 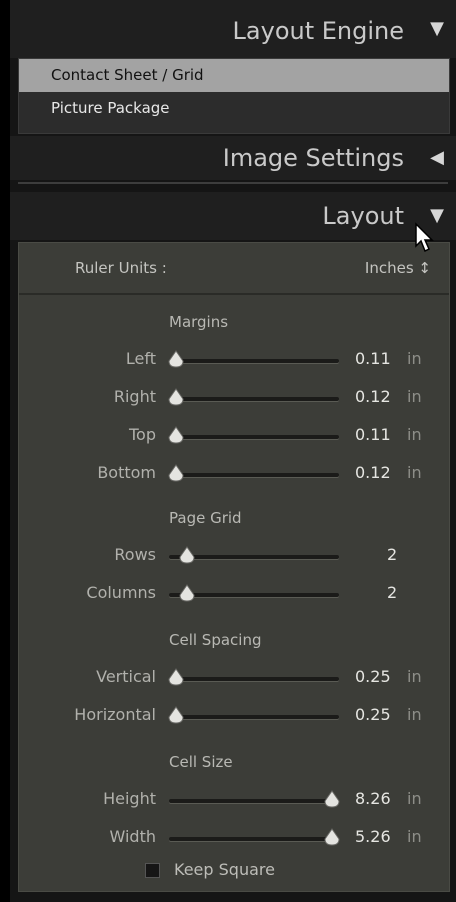 I want to click on slider-label: Width, so click(x=132, y=836).